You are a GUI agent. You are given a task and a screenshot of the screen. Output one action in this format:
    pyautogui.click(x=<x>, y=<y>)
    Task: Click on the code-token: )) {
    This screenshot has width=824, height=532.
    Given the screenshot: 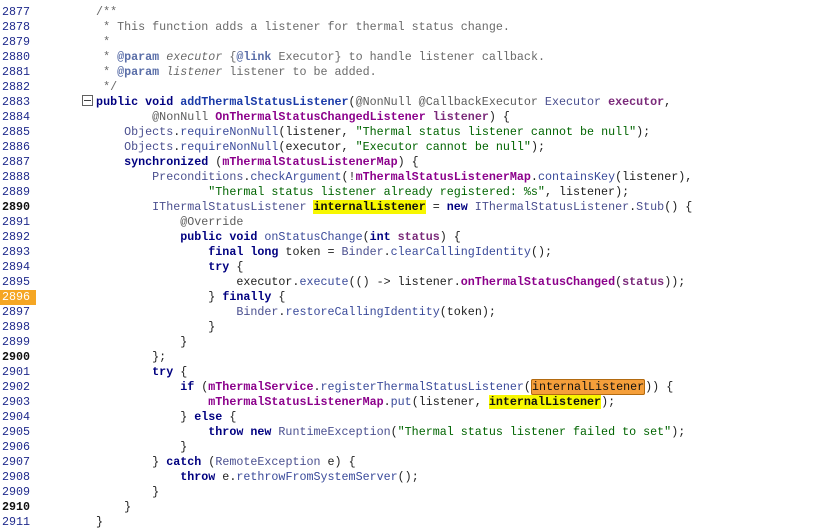 What is the action you would take?
    pyautogui.click(x=659, y=387)
    